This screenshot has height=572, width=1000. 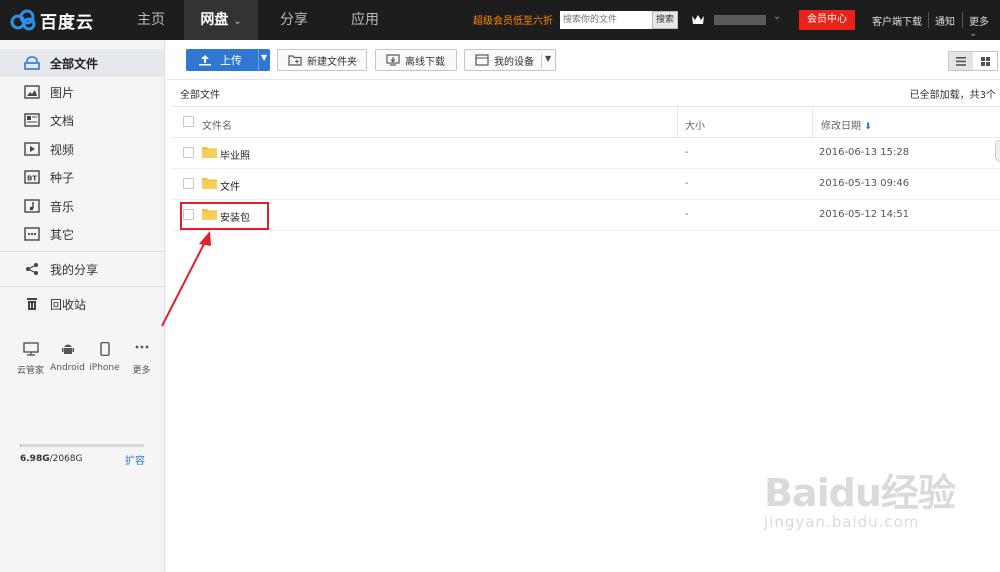 What do you see at coordinates (68, 304) in the screenshot?
I see `sidebar-item-label: 回收站` at bounding box center [68, 304].